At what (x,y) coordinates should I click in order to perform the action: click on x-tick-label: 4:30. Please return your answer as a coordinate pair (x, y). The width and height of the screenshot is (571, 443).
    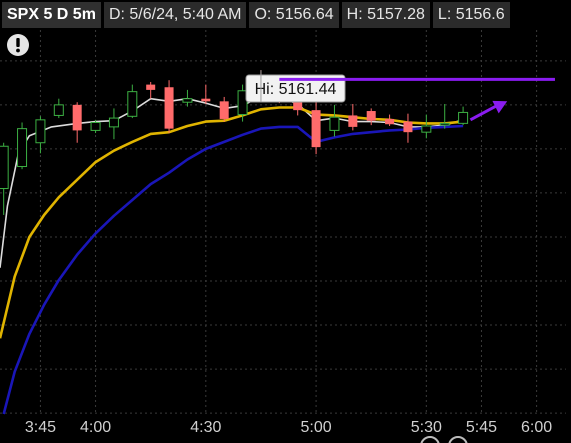
    Looking at the image, I should click on (205, 427).